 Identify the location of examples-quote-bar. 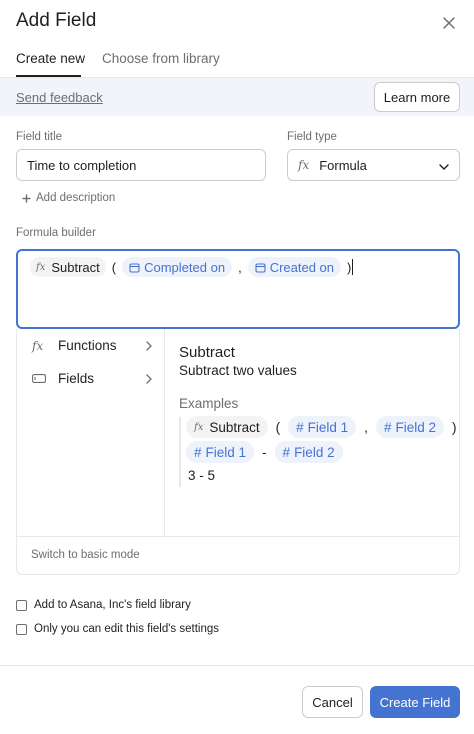
(180, 452).